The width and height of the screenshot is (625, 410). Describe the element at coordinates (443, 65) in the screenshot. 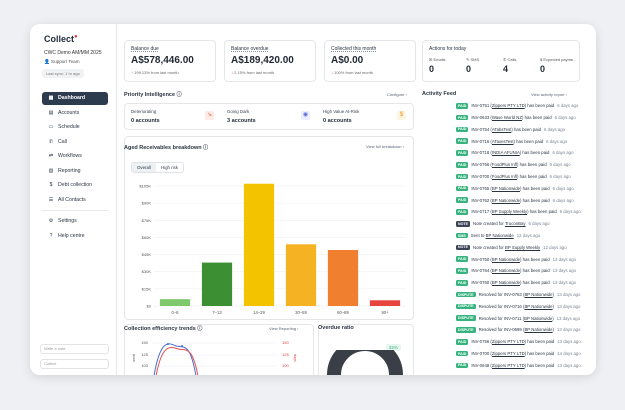

I see `action-item: ✉ Emails 0` at that location.